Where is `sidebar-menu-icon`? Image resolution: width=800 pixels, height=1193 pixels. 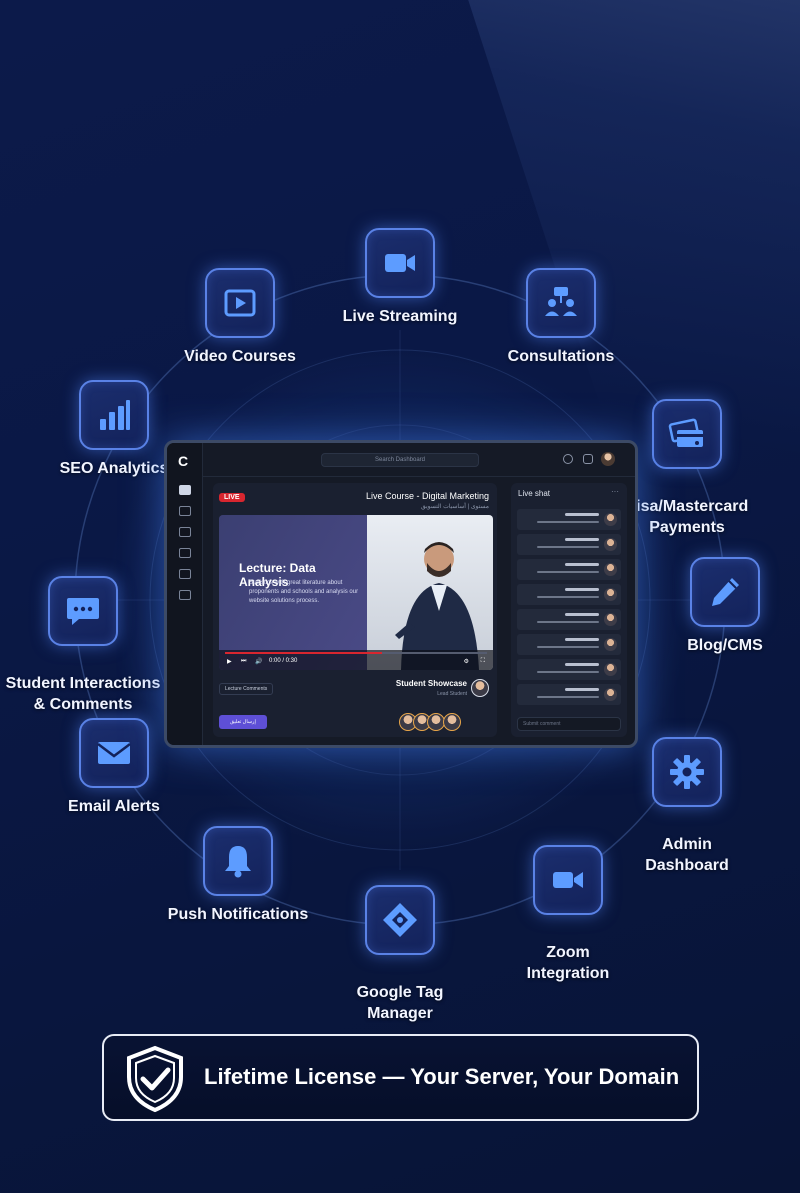
sidebar-menu-icon is located at coordinates (185, 595).